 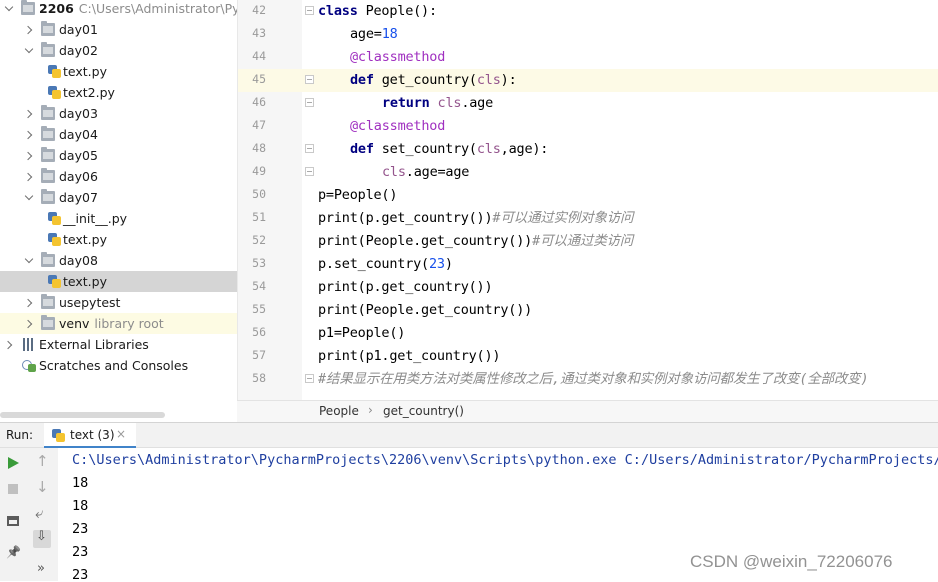 I want to click on line-number: 49, so click(x=259, y=171).